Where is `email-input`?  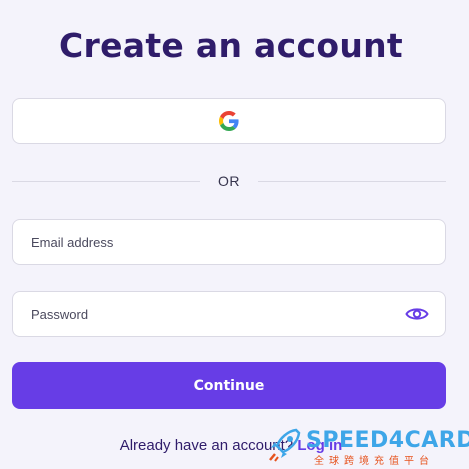 email-input is located at coordinates (229, 242).